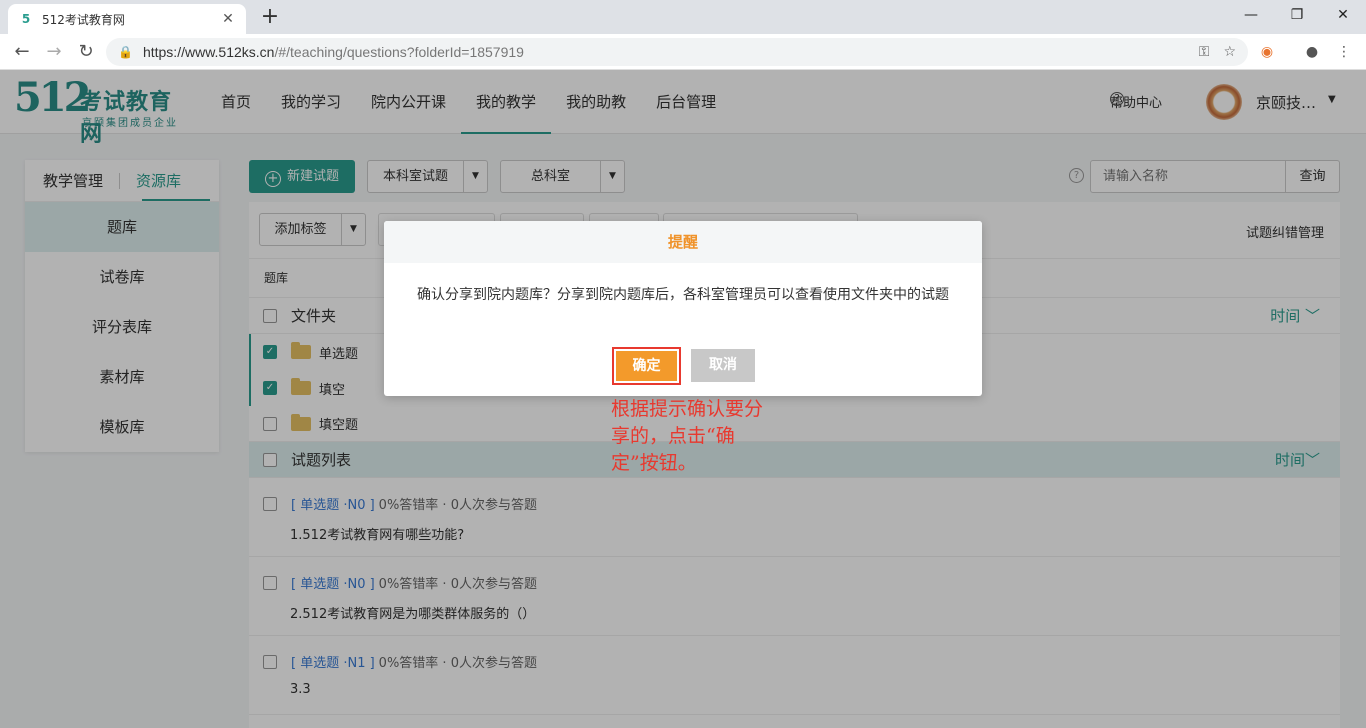 Image resolution: width=1366 pixels, height=728 pixels. What do you see at coordinates (270, 17) in the screenshot?
I see `new-tab-icon: +` at bounding box center [270, 17].